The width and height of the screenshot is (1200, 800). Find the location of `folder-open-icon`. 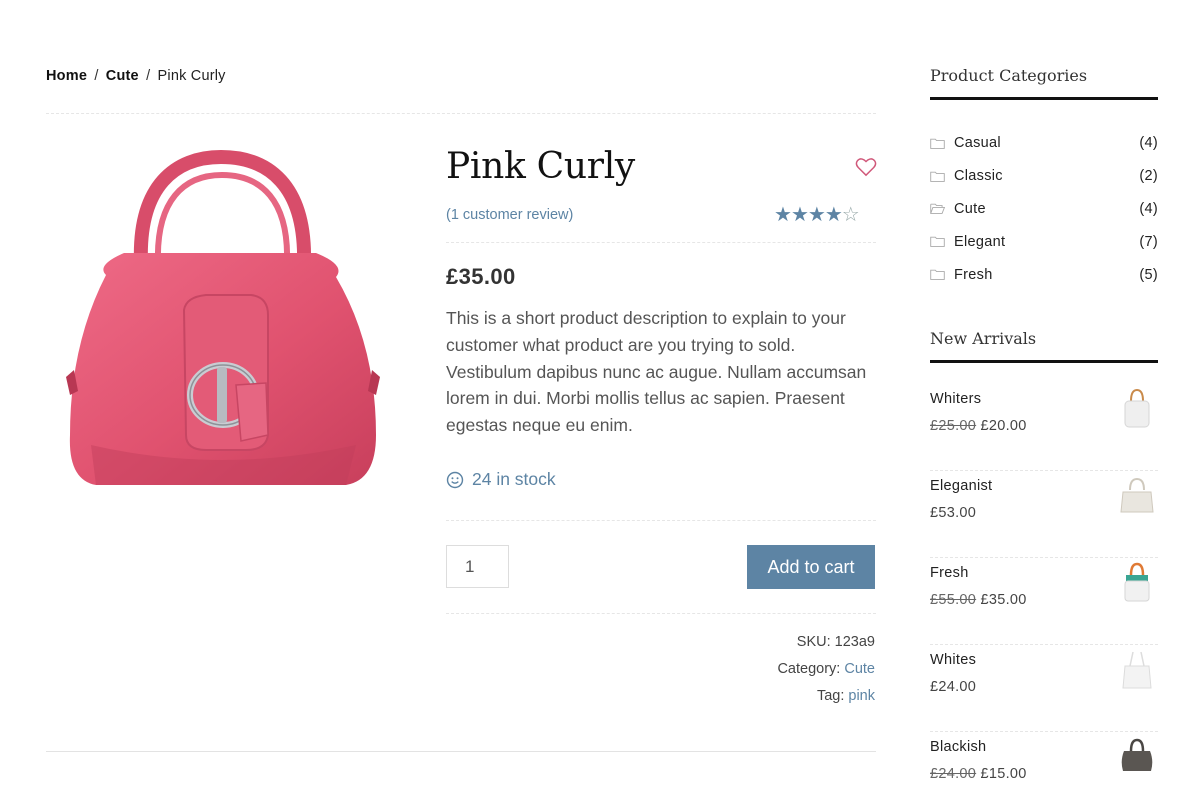

folder-open-icon is located at coordinates (937, 209).